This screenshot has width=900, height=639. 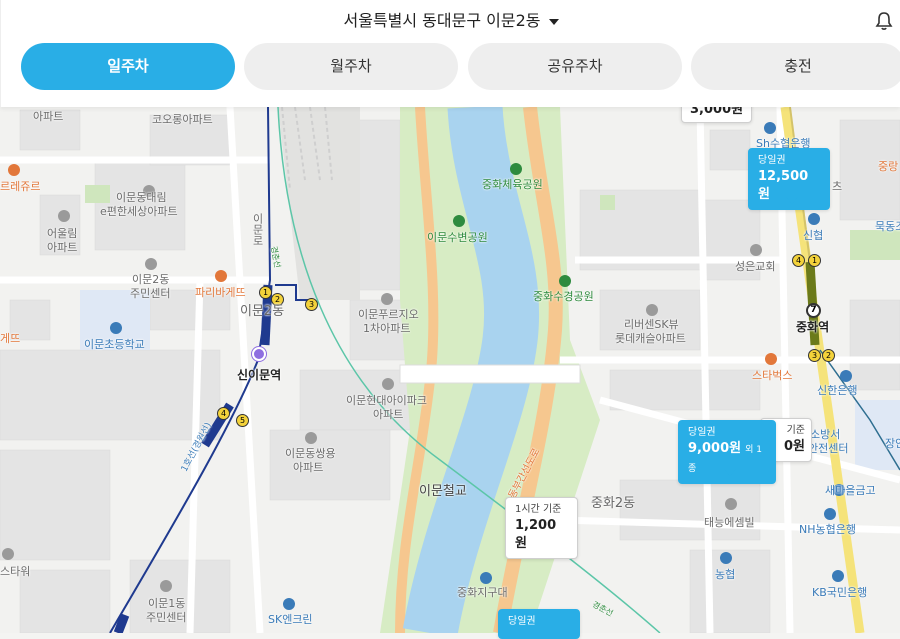 I want to click on location-name: 서울특별시 동대문구 이문2동, so click(x=442, y=20).